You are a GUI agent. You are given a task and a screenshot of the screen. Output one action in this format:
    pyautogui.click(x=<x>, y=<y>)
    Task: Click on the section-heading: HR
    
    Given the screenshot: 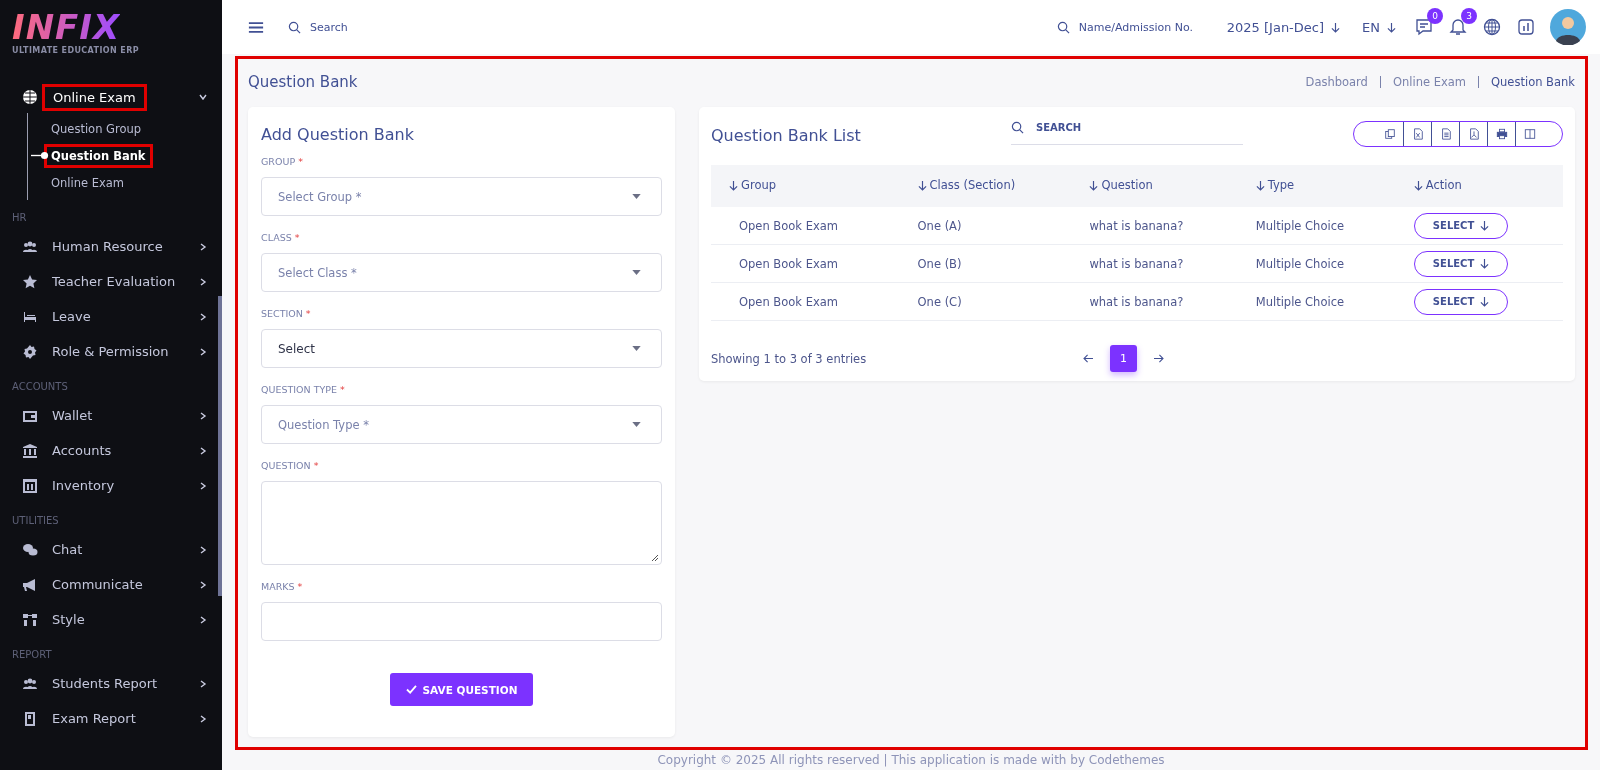 What is the action you would take?
    pyautogui.click(x=19, y=217)
    